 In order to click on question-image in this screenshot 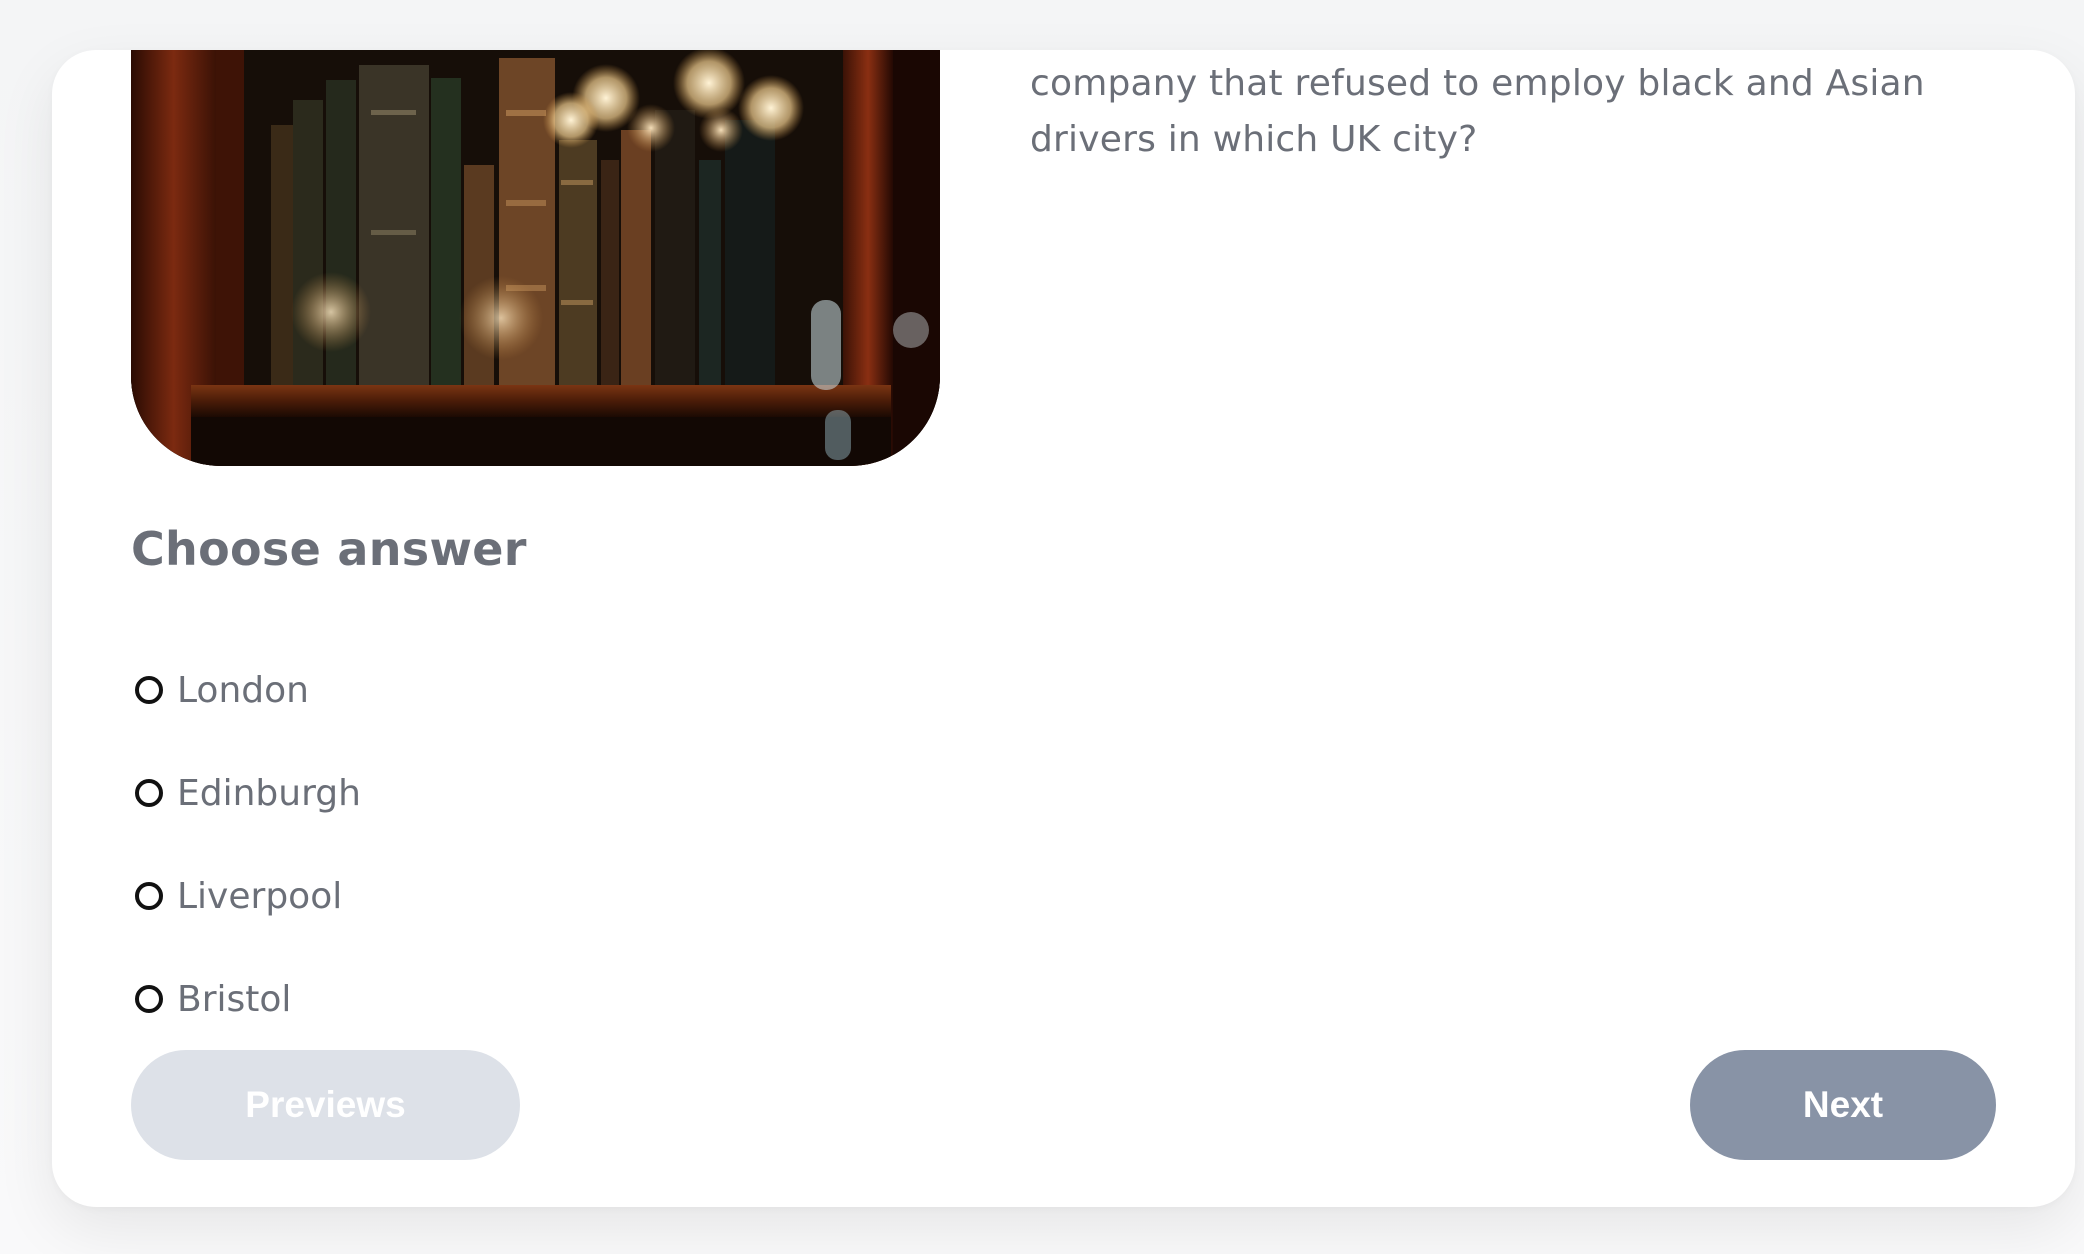, I will do `click(535, 258)`.